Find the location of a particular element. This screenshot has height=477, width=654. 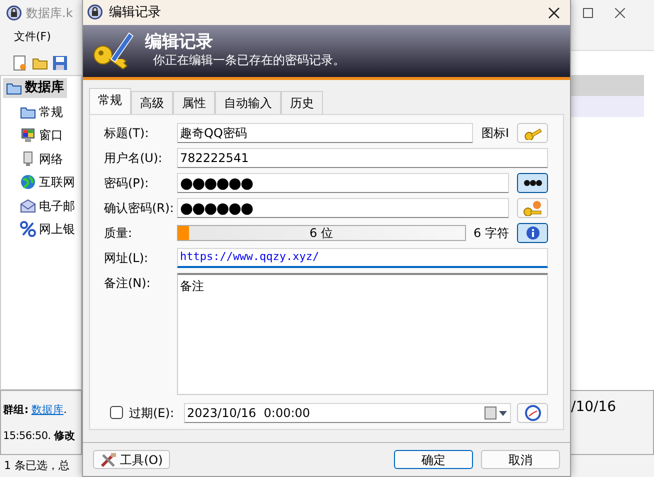

field-label: 密码(P): is located at coordinates (127, 183).